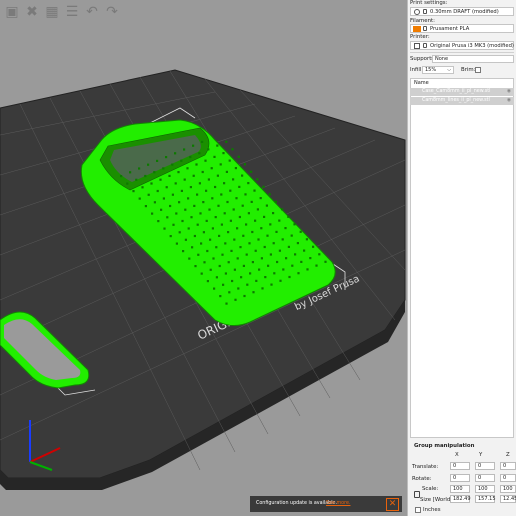 Image resolution: width=516 pixels, height=516 pixels. What do you see at coordinates (508, 499) in the screenshot?
I see `size-z-input: 12.45` at bounding box center [508, 499].